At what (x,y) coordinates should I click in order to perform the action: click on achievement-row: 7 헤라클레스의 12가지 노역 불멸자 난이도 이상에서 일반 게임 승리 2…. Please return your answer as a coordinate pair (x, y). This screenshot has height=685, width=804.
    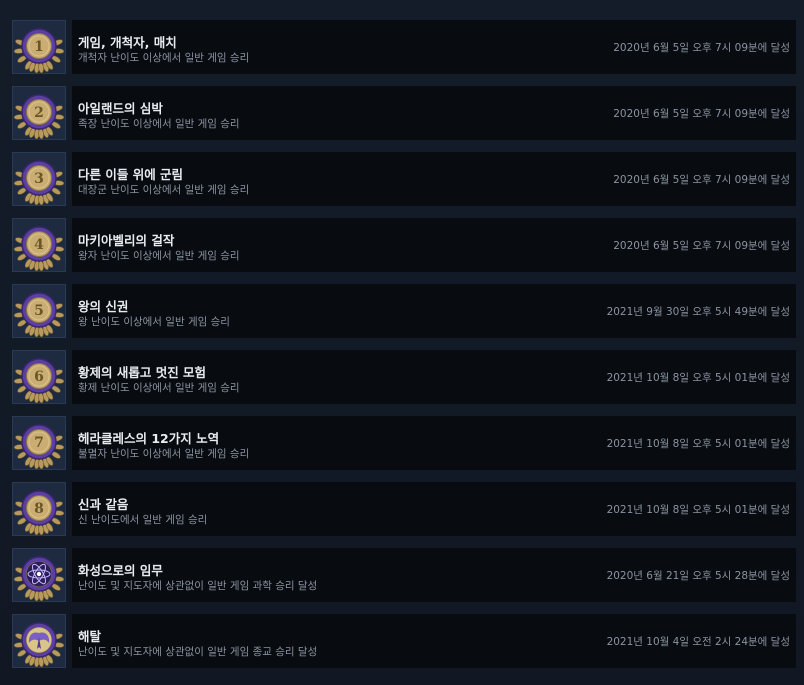
    Looking at the image, I should click on (403, 445).